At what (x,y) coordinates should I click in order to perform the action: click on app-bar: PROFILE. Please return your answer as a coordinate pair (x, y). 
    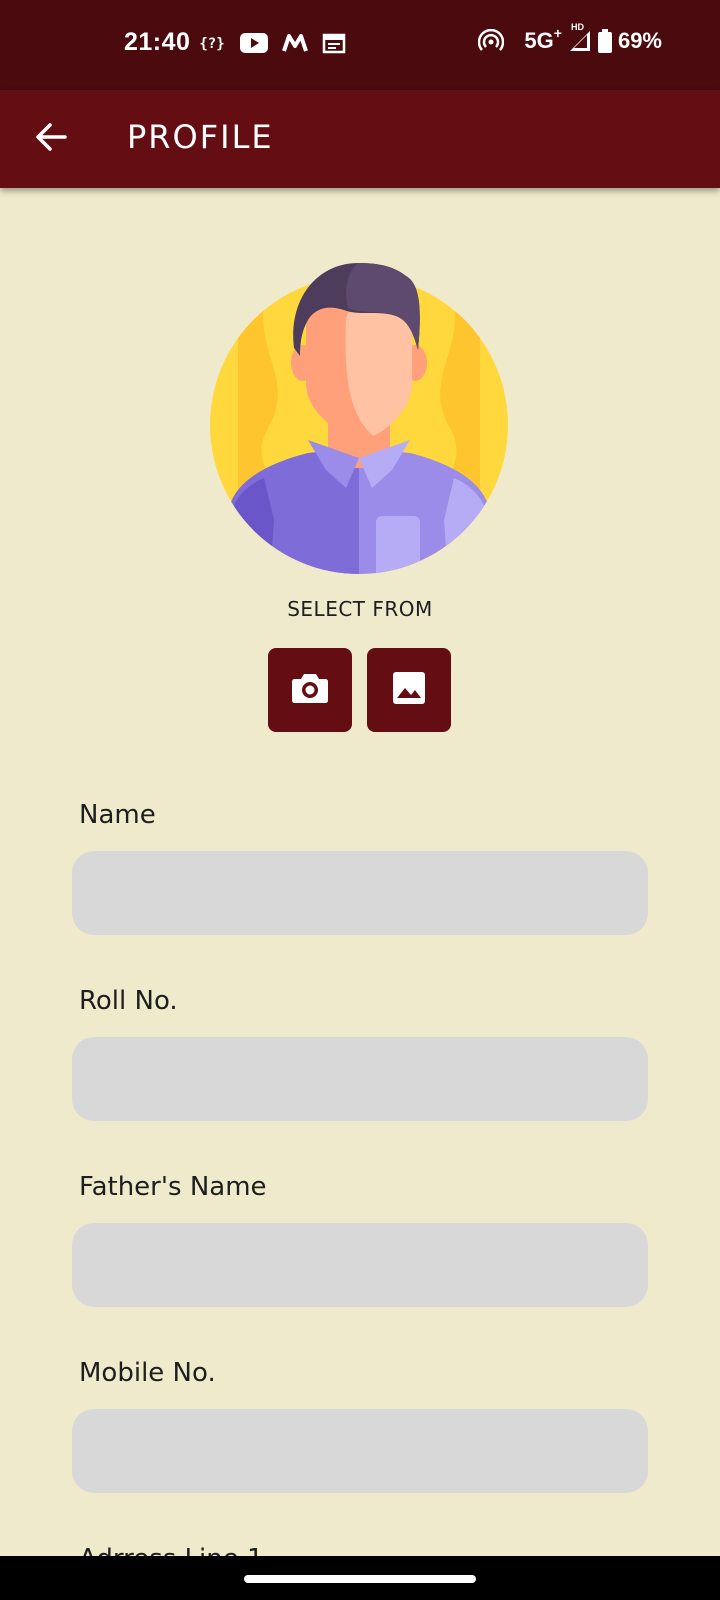
    Looking at the image, I should click on (360, 139).